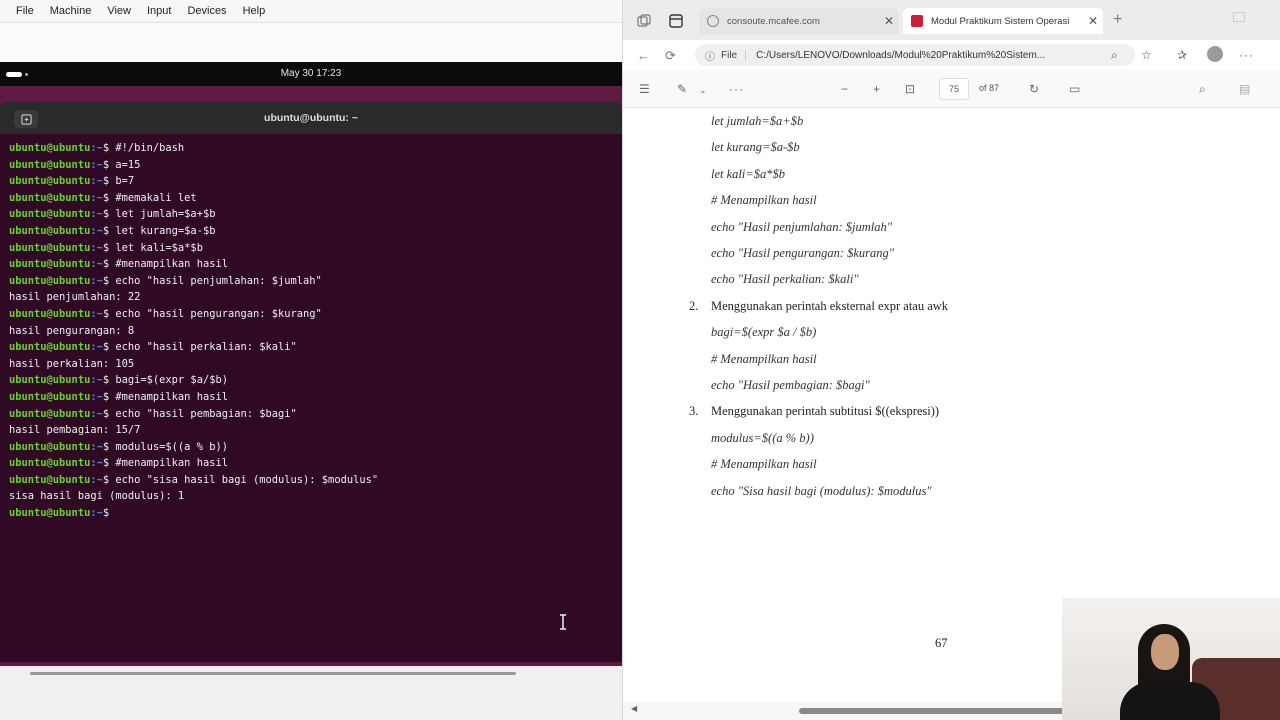  I want to click on tab-title: consoute.mcafee.com, so click(773, 21).